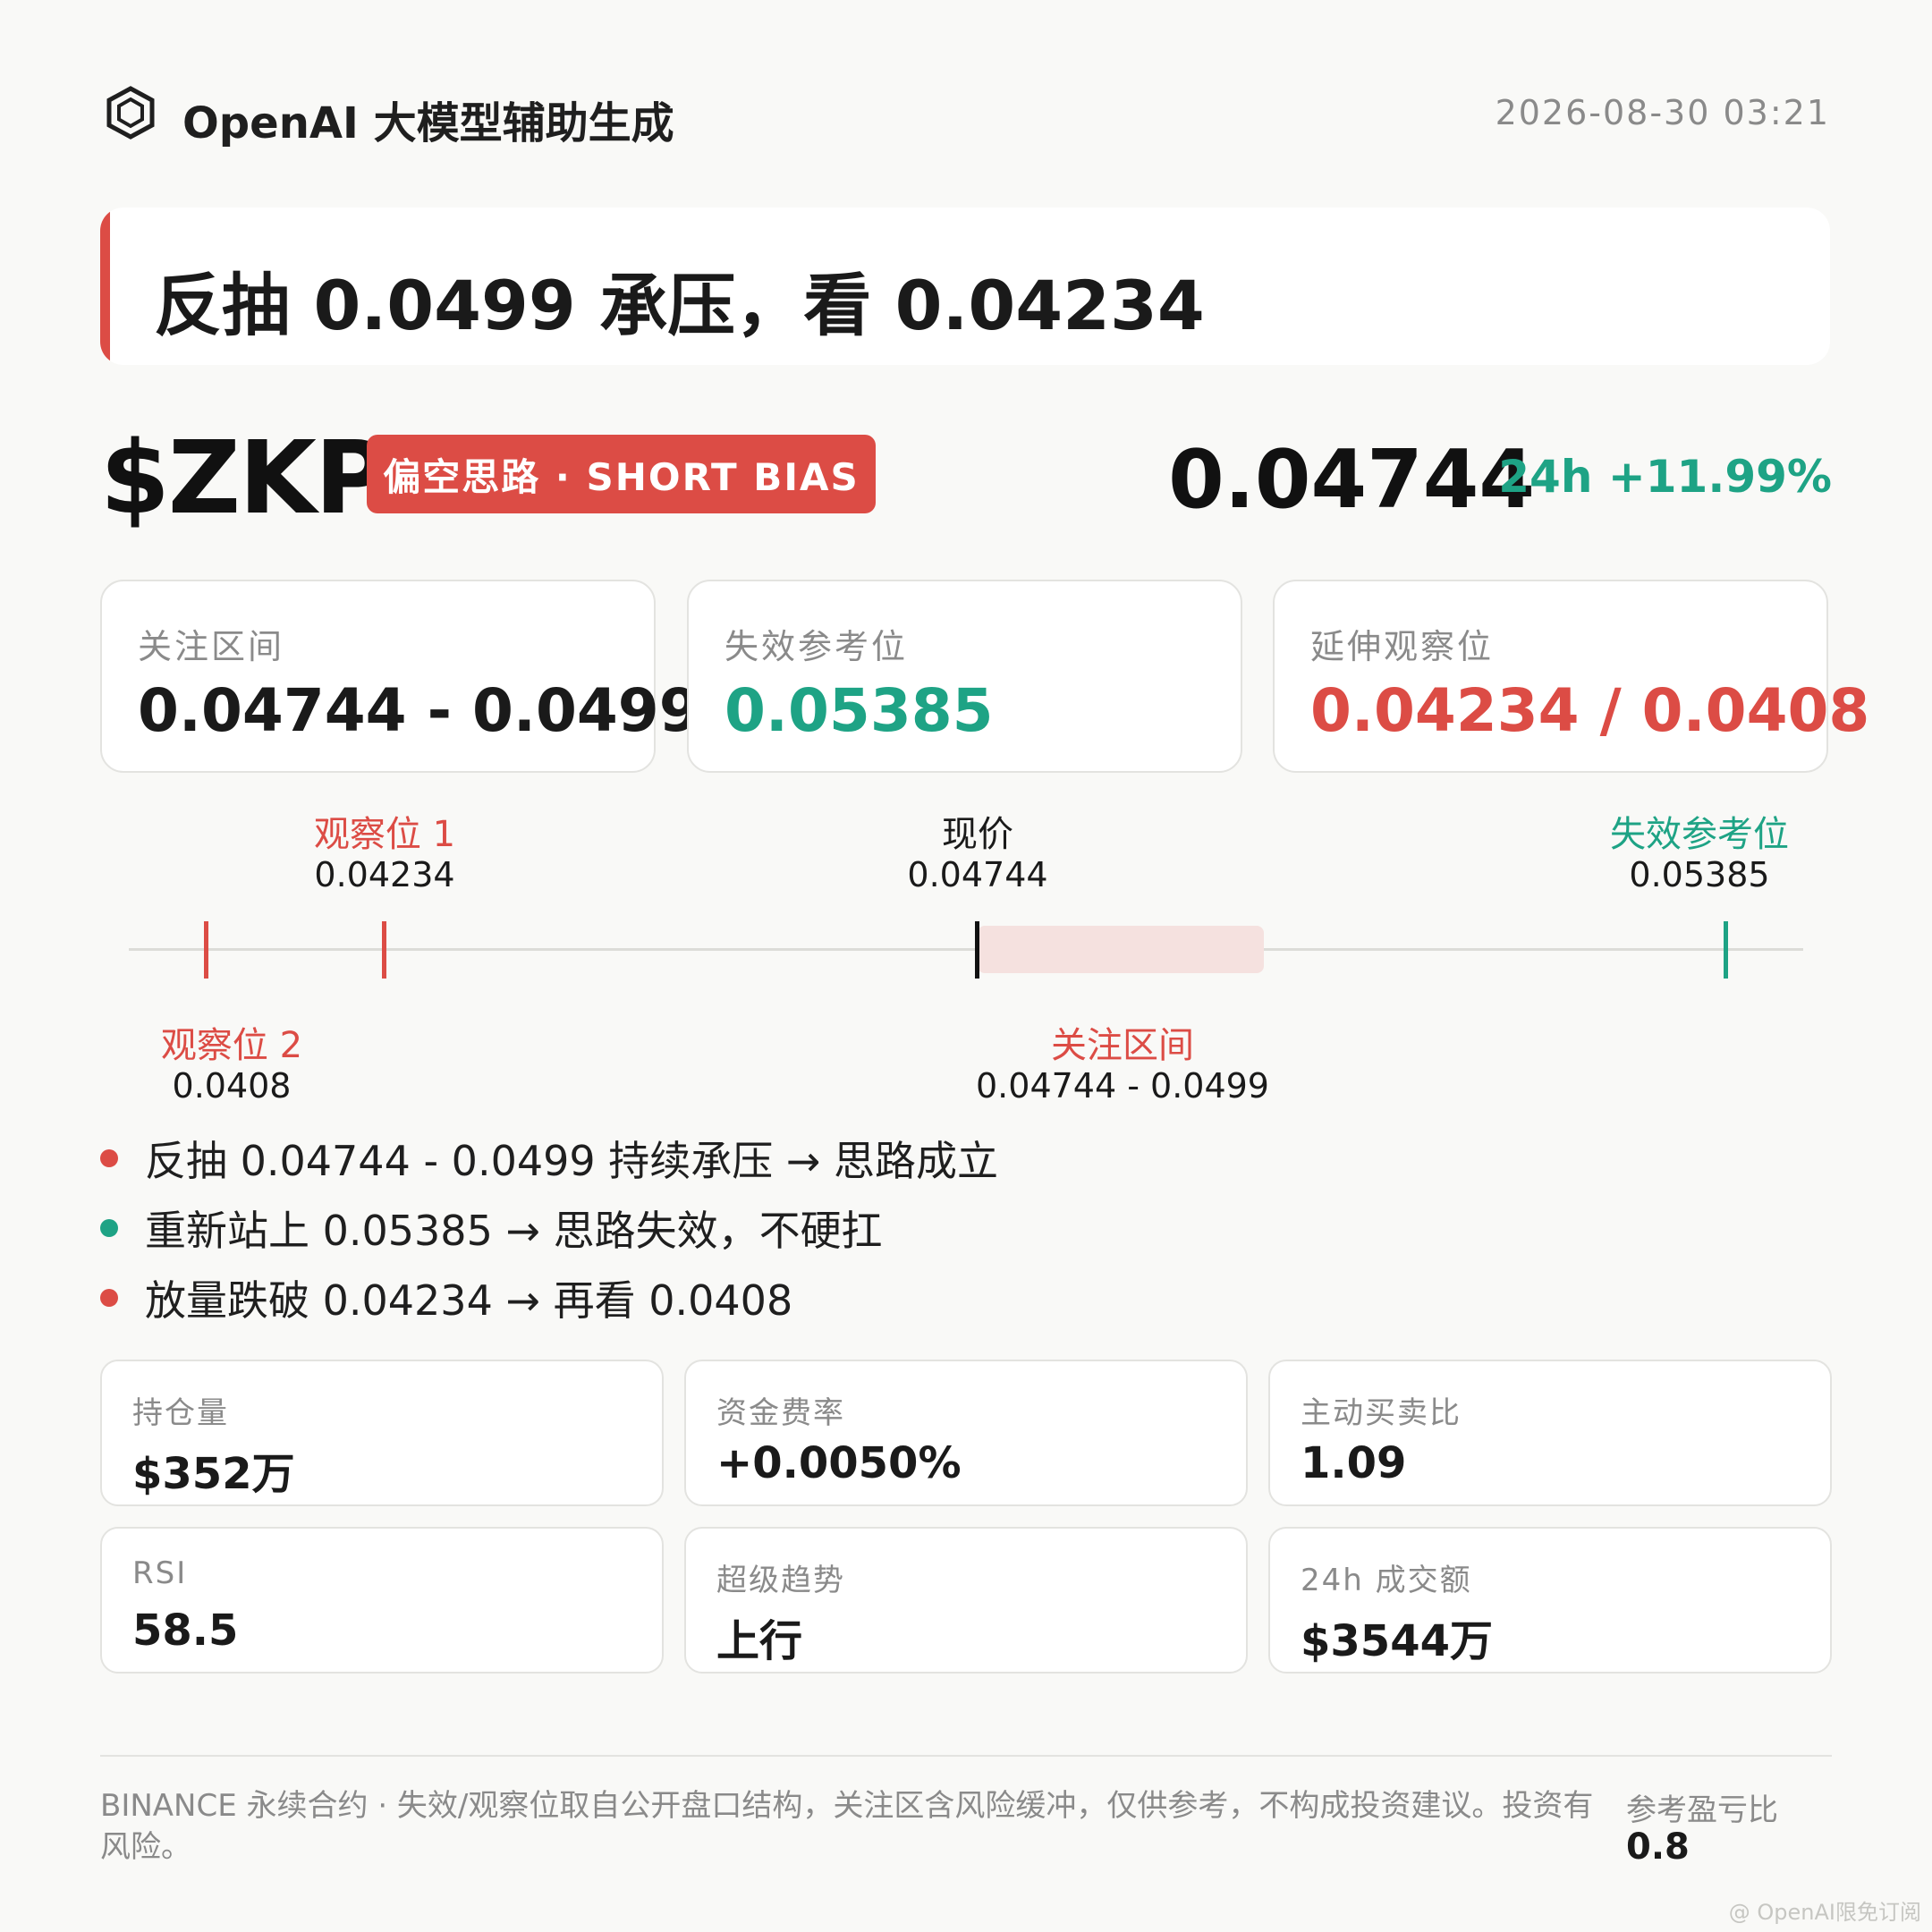  Describe the element at coordinates (1122, 1045) in the screenshot. I see `zone-label: 关注区间` at that location.